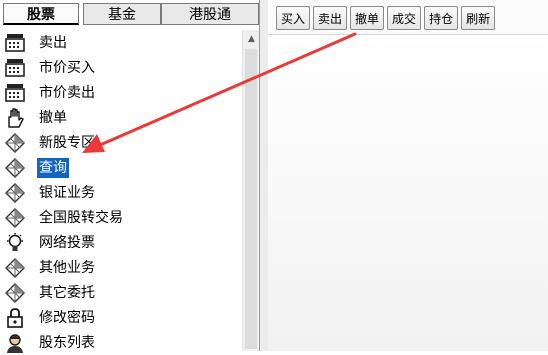  I want to click on toolbar: 买入 卖出 撤单 成交 持仓 刷新, so click(387, 18).